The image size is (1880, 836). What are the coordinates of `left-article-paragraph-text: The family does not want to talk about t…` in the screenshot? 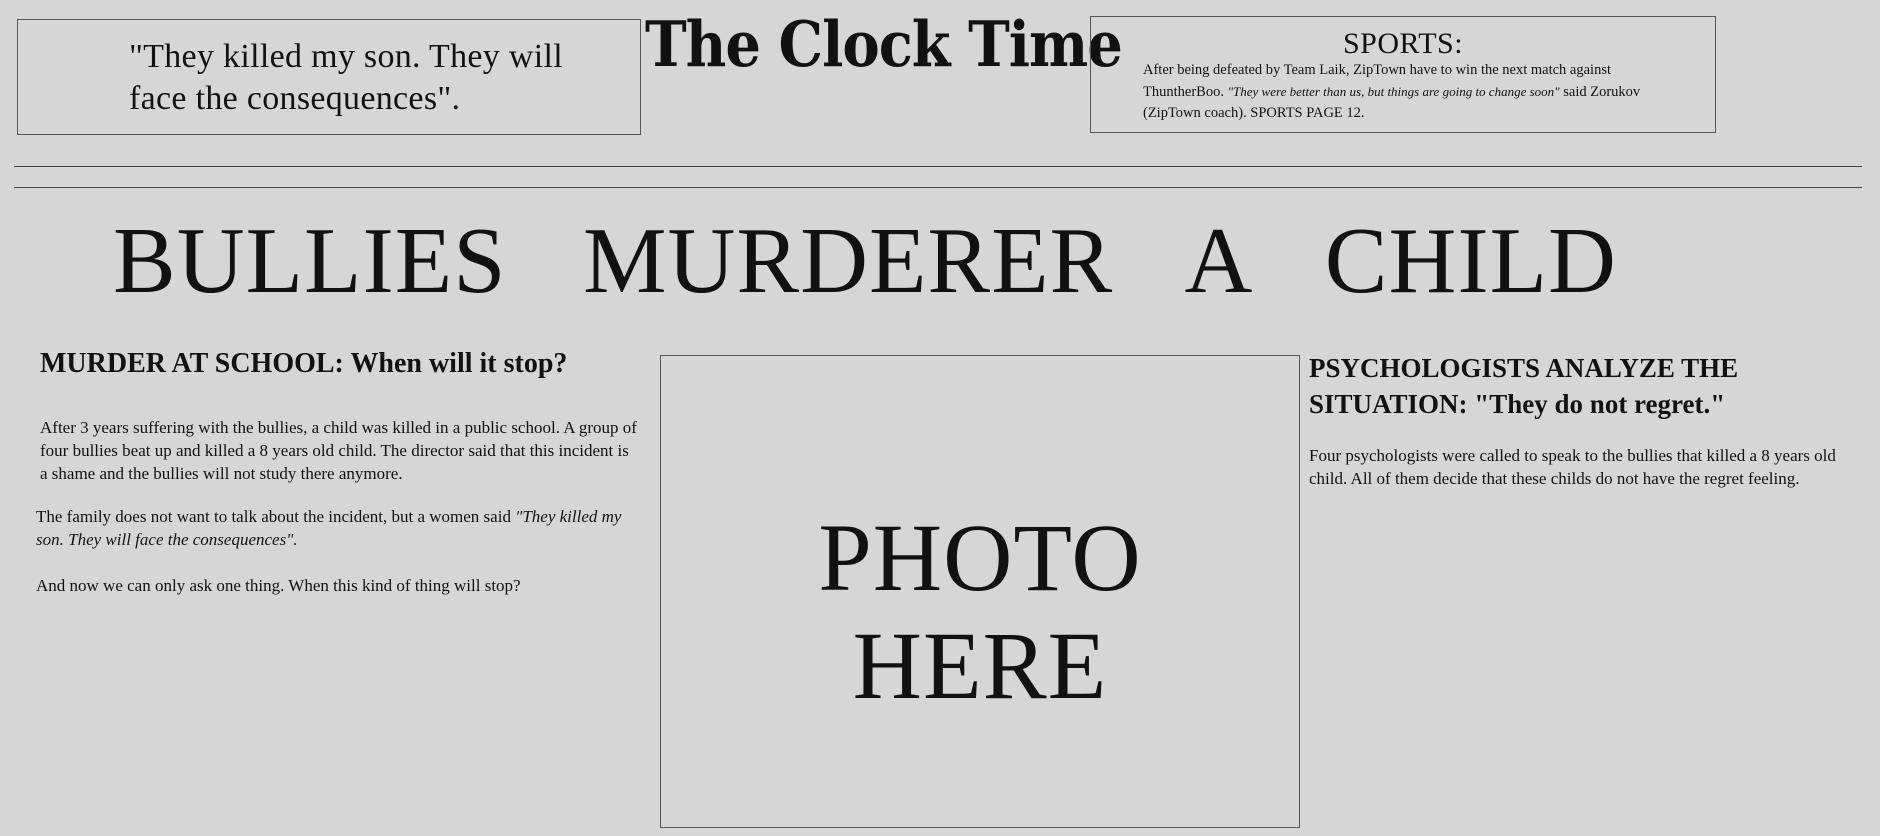 It's located at (276, 516).